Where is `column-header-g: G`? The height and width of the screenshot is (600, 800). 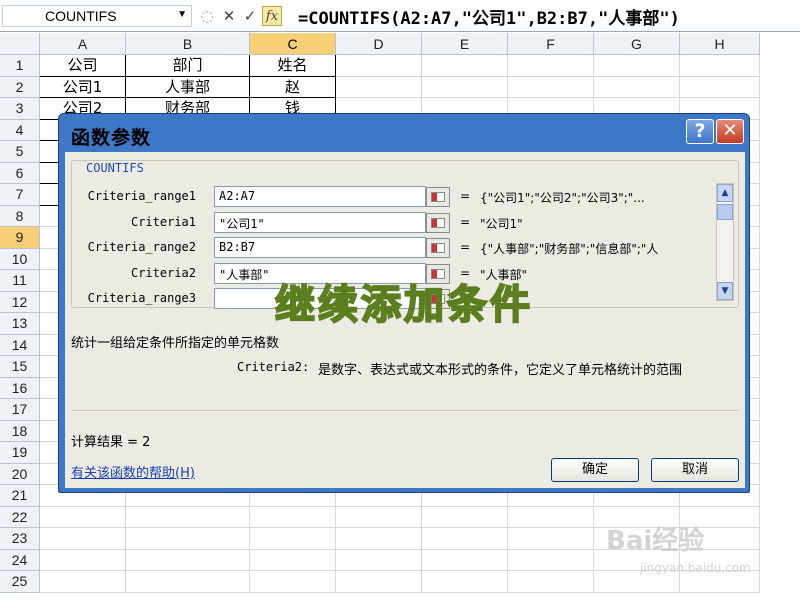 column-header-g: G is located at coordinates (637, 44).